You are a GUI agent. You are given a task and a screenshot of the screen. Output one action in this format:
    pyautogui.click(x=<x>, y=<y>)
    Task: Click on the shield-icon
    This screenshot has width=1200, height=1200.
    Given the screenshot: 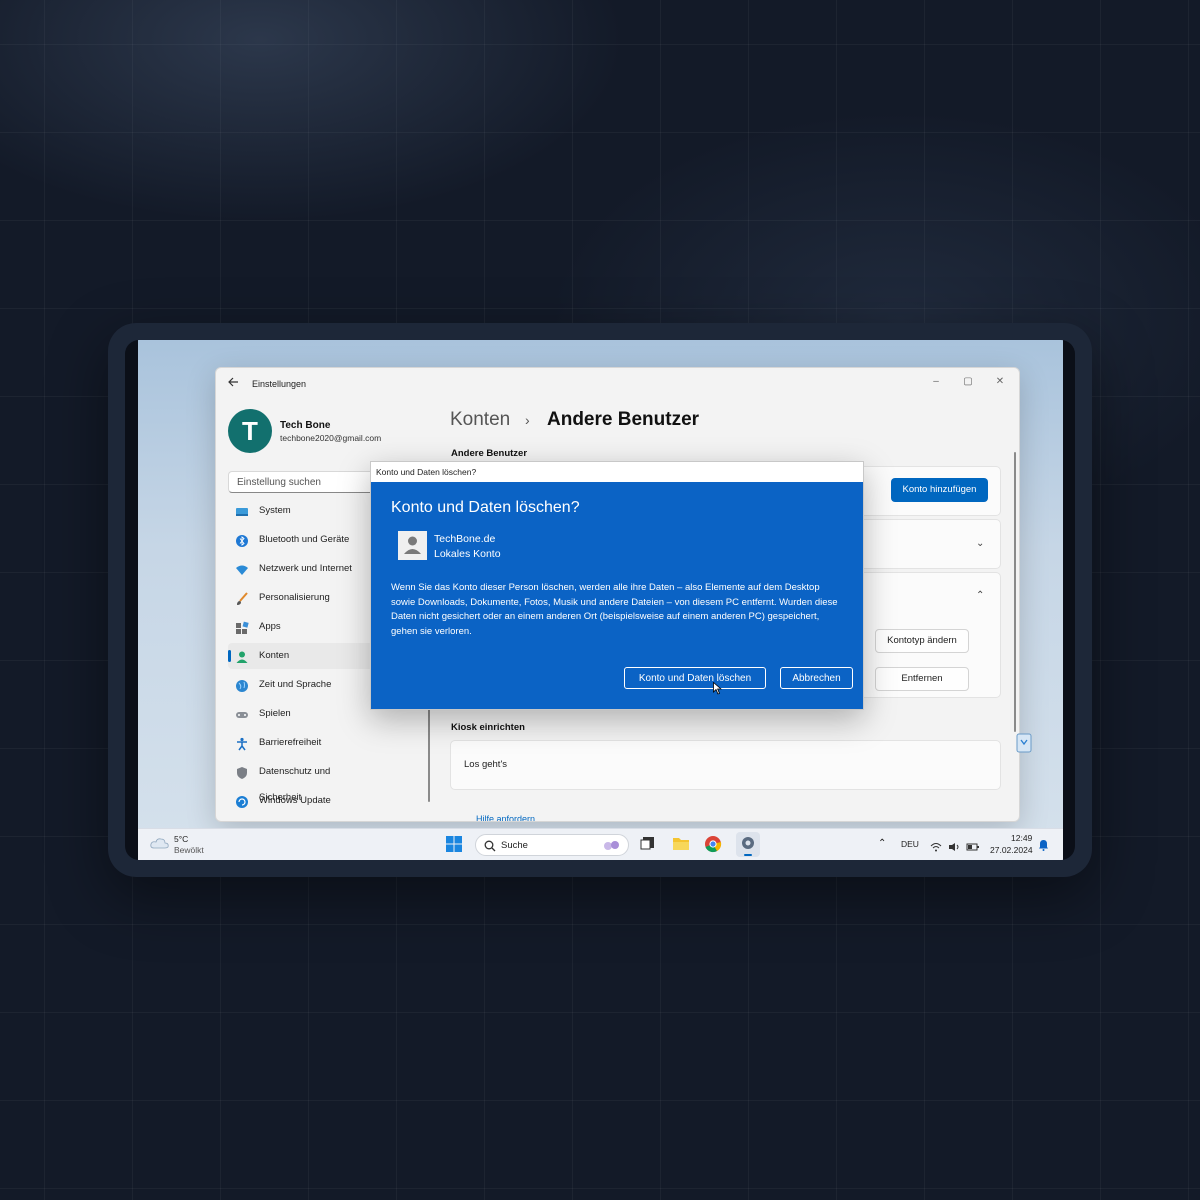 What is the action you would take?
    pyautogui.click(x=242, y=772)
    